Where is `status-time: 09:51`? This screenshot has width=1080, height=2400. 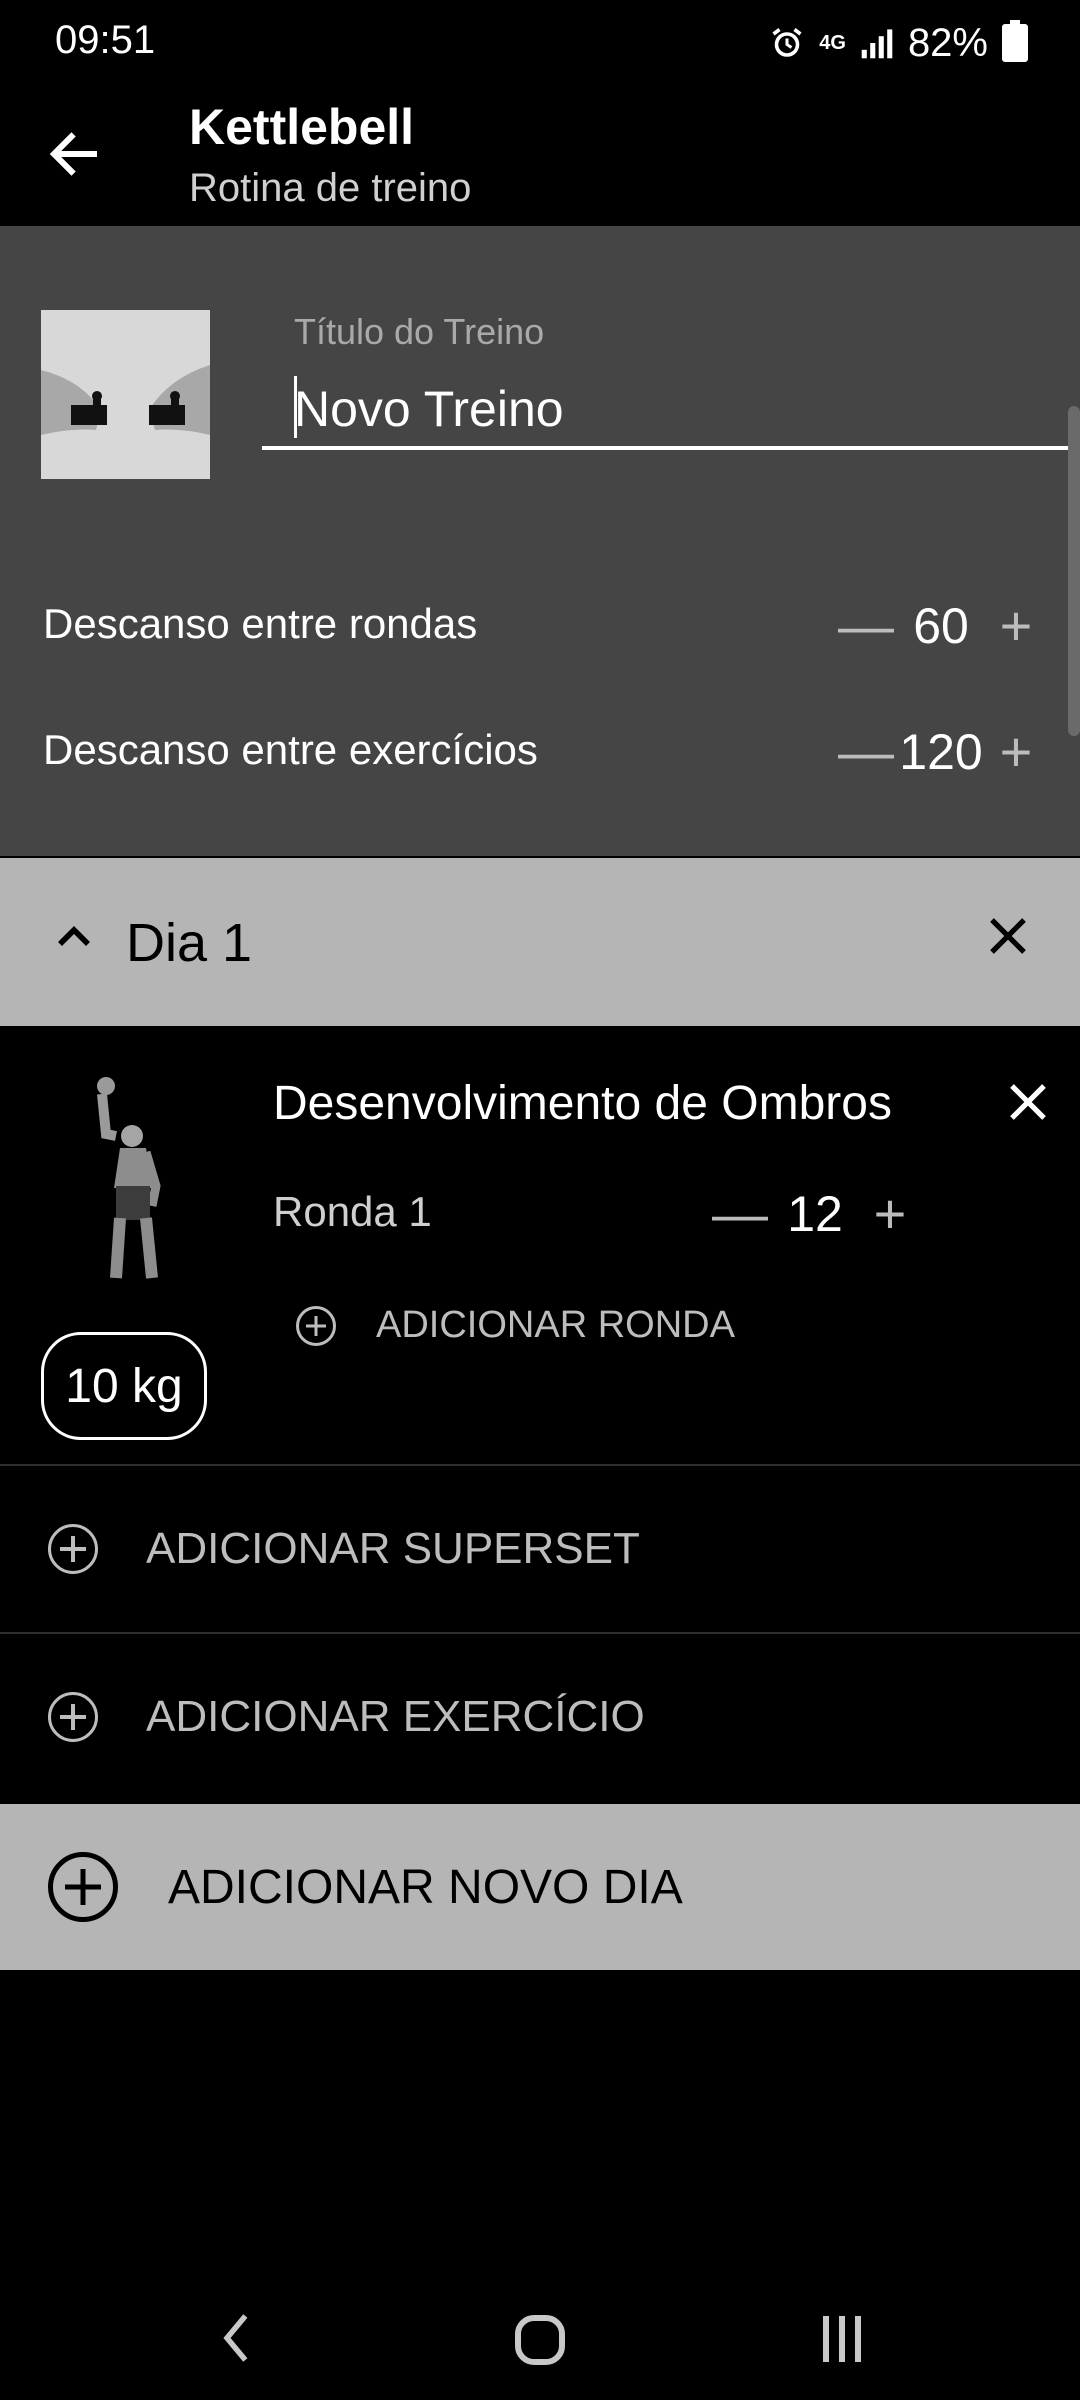 status-time: 09:51 is located at coordinates (105, 40).